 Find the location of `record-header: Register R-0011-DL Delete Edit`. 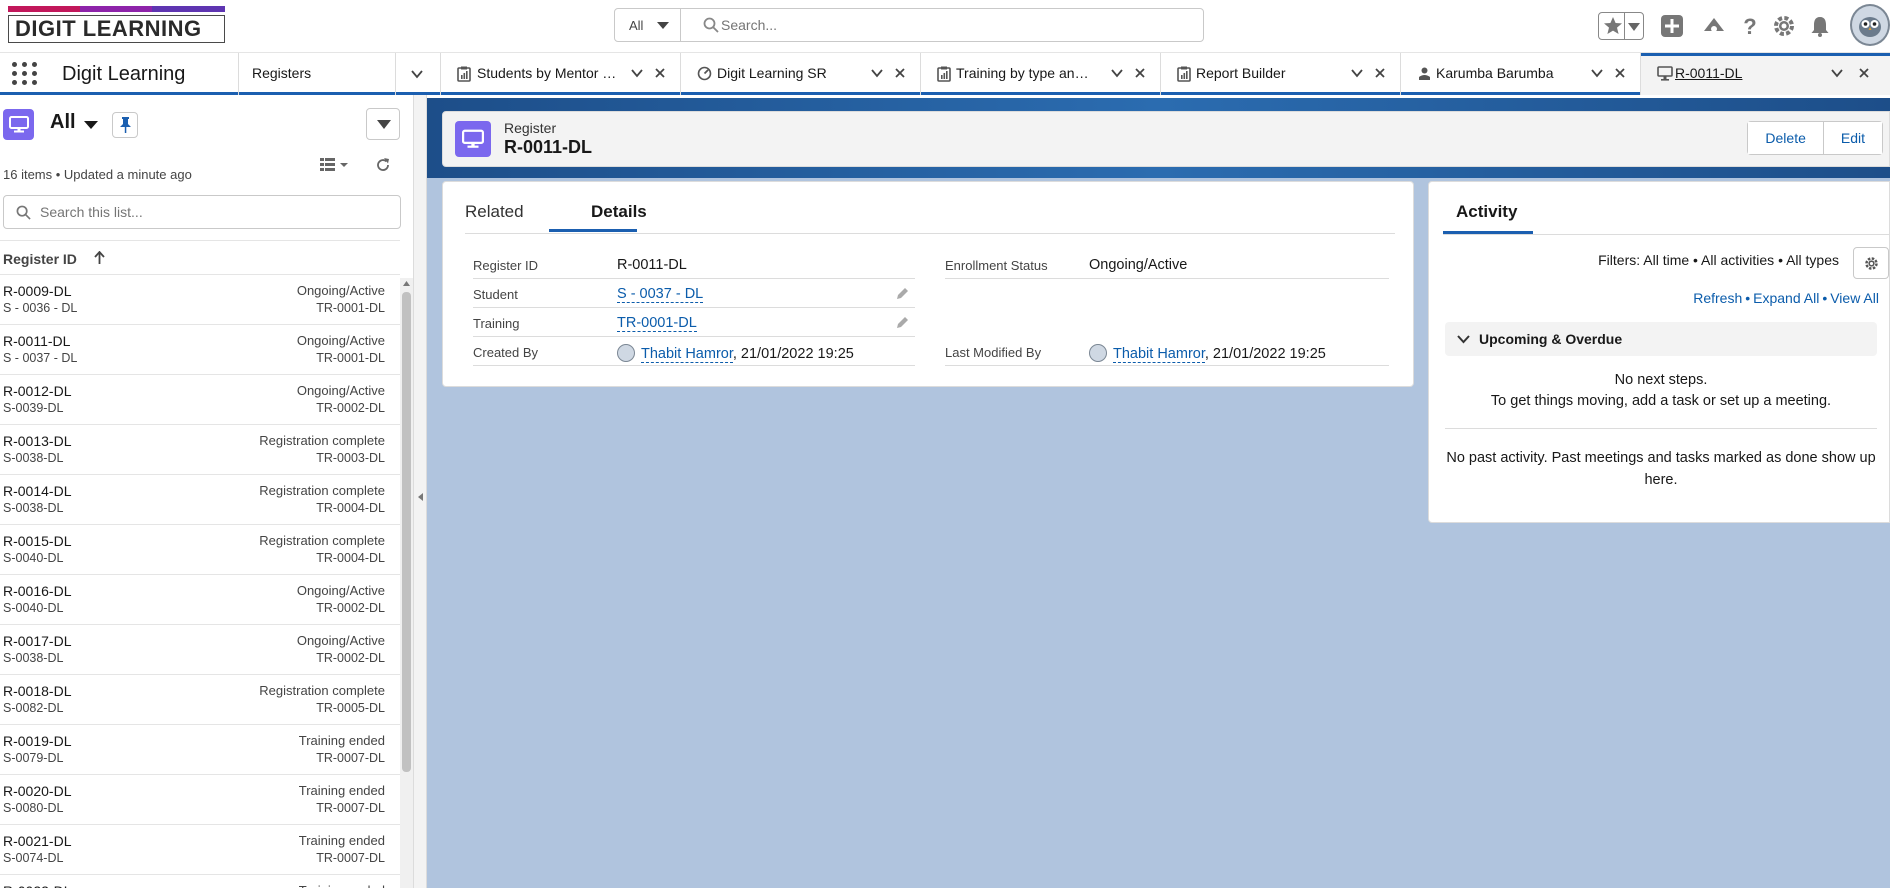

record-header: Register R-0011-DL Delete Edit is located at coordinates (1166, 139).